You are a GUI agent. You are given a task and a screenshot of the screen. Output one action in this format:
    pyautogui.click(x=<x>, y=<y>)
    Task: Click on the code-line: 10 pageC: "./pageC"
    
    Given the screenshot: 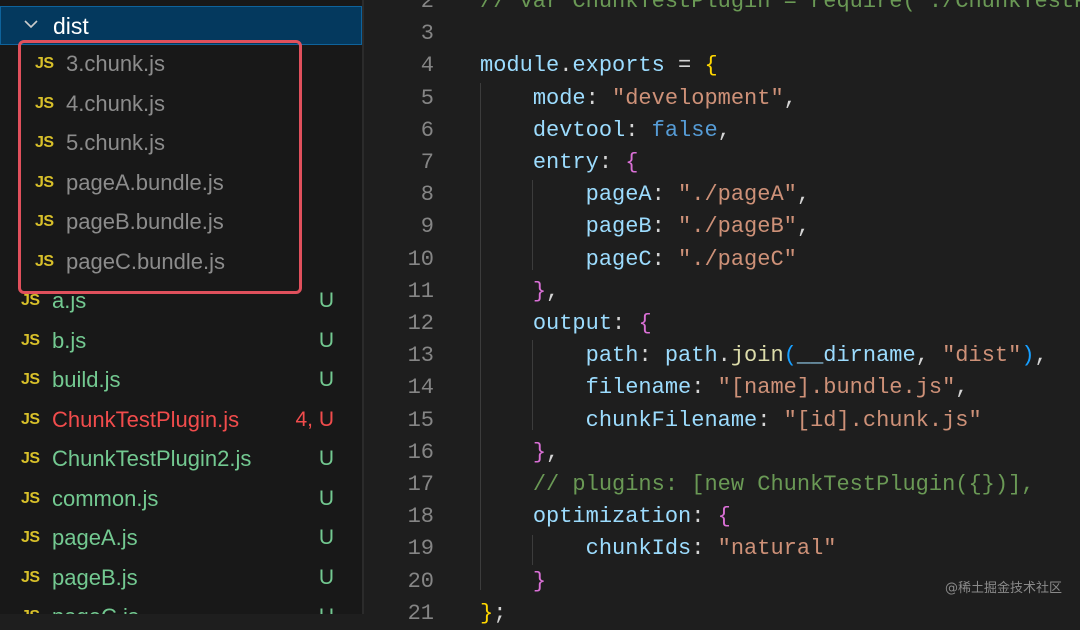 What is the action you would take?
    pyautogui.click(x=722, y=260)
    